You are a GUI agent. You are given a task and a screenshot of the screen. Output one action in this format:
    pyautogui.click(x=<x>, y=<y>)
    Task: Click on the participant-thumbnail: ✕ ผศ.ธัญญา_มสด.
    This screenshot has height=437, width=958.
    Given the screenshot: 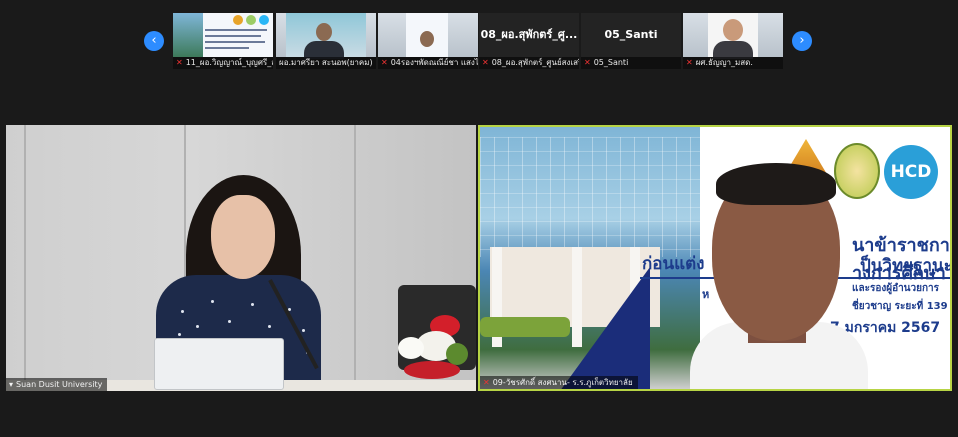 What is the action you would take?
    pyautogui.click(x=733, y=41)
    